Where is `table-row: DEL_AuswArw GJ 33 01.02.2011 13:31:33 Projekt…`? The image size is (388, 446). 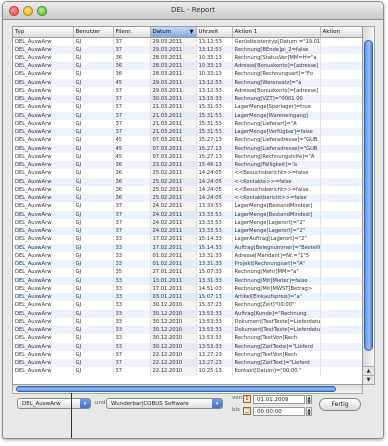
table-row: DEL_AuswArw GJ 33 01.02.2011 13:31:33 Projekt… is located at coordinates (187, 264).